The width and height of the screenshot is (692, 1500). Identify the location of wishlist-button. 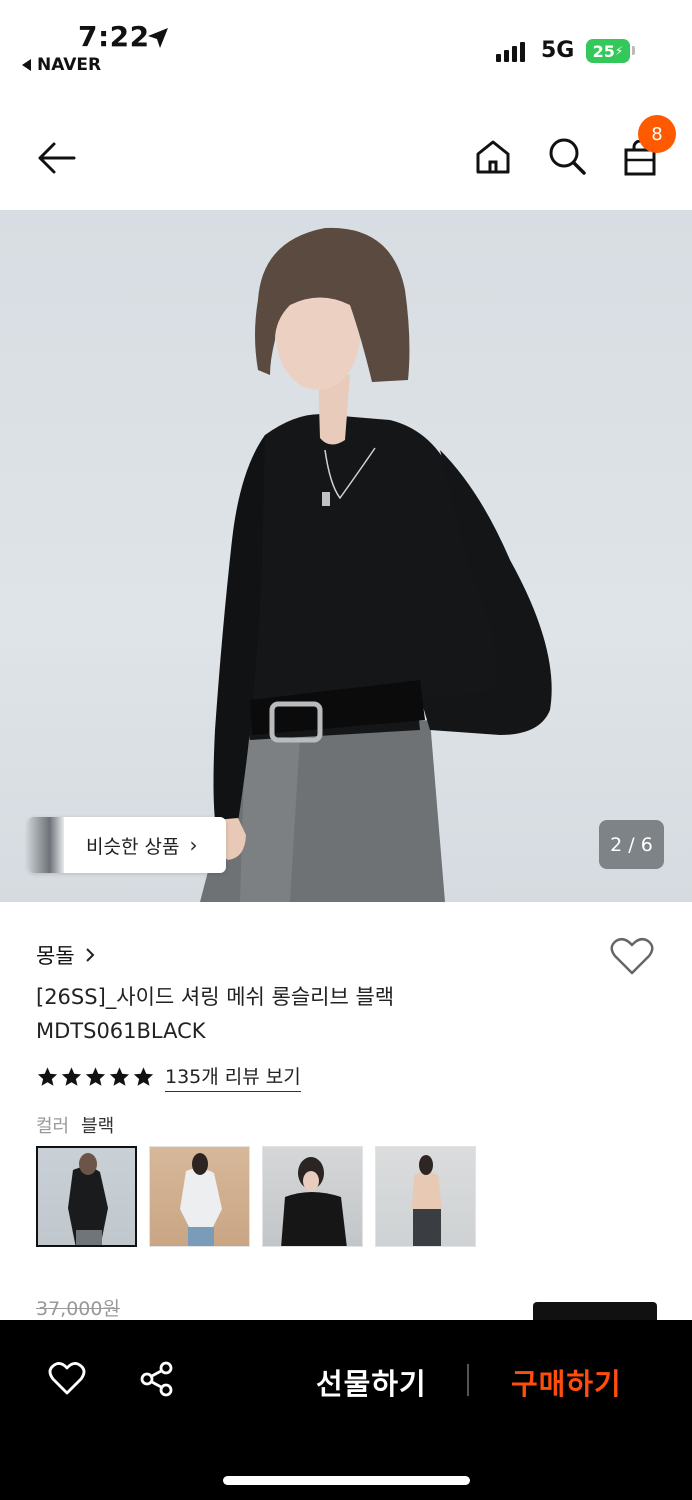
(632, 958).